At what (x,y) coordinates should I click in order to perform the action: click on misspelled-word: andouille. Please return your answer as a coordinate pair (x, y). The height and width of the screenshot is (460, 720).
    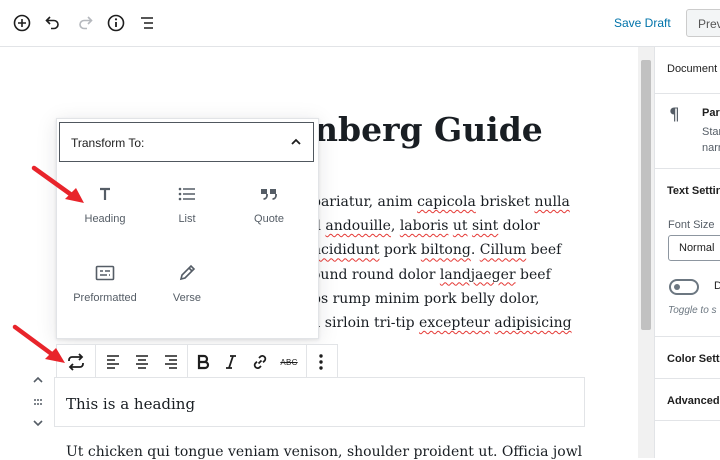
    Looking at the image, I should click on (358, 226).